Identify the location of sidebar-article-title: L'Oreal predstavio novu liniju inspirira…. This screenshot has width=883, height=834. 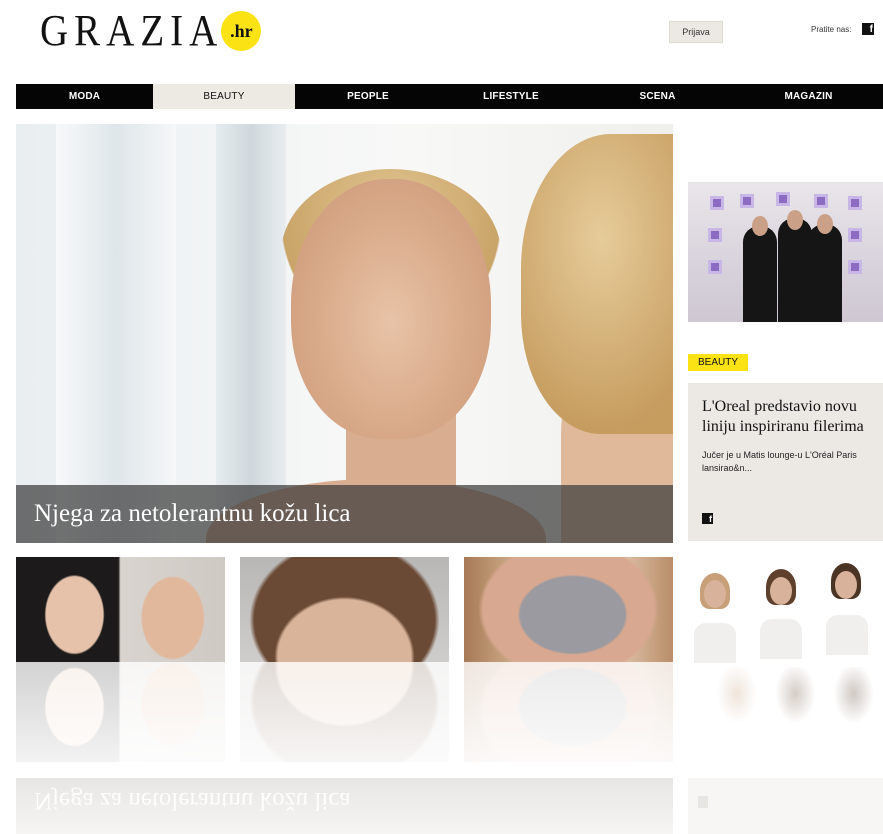
(787, 417).